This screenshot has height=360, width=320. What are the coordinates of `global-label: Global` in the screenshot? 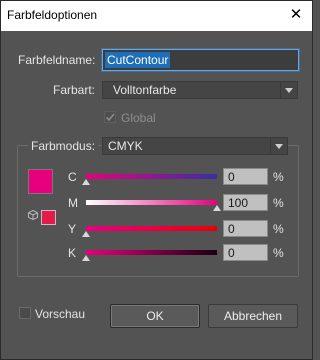 It's located at (138, 118).